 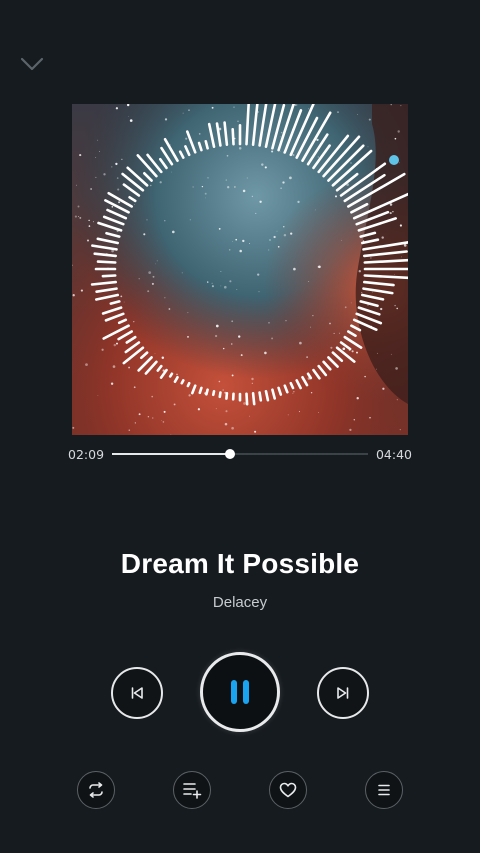 I want to click on elapsed-time: 02:09, so click(x=86, y=454).